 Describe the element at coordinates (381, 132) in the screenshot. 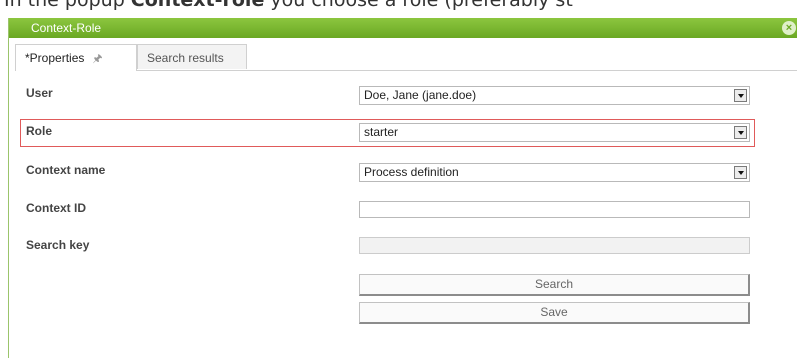

I see `role-select-value: starter` at that location.